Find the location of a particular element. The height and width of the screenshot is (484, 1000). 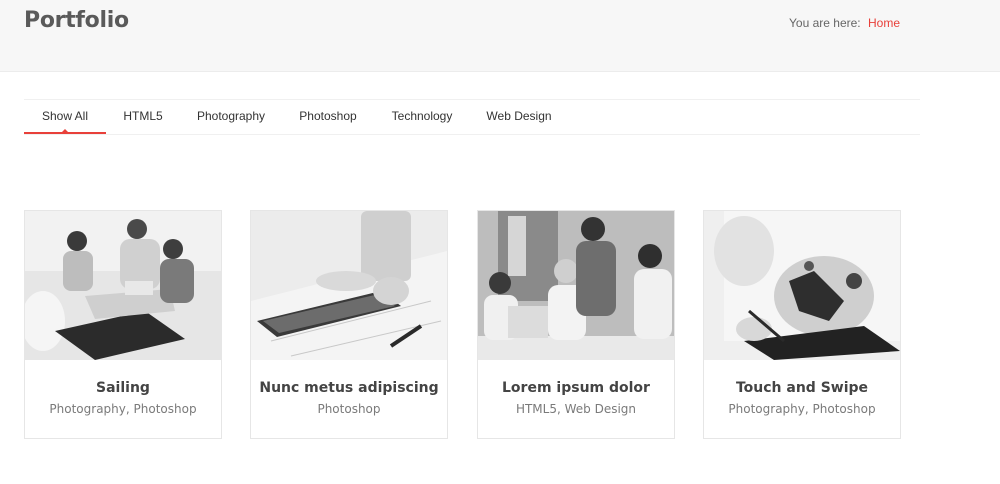

filter-tab-web-design: Web Design is located at coordinates (519, 117).